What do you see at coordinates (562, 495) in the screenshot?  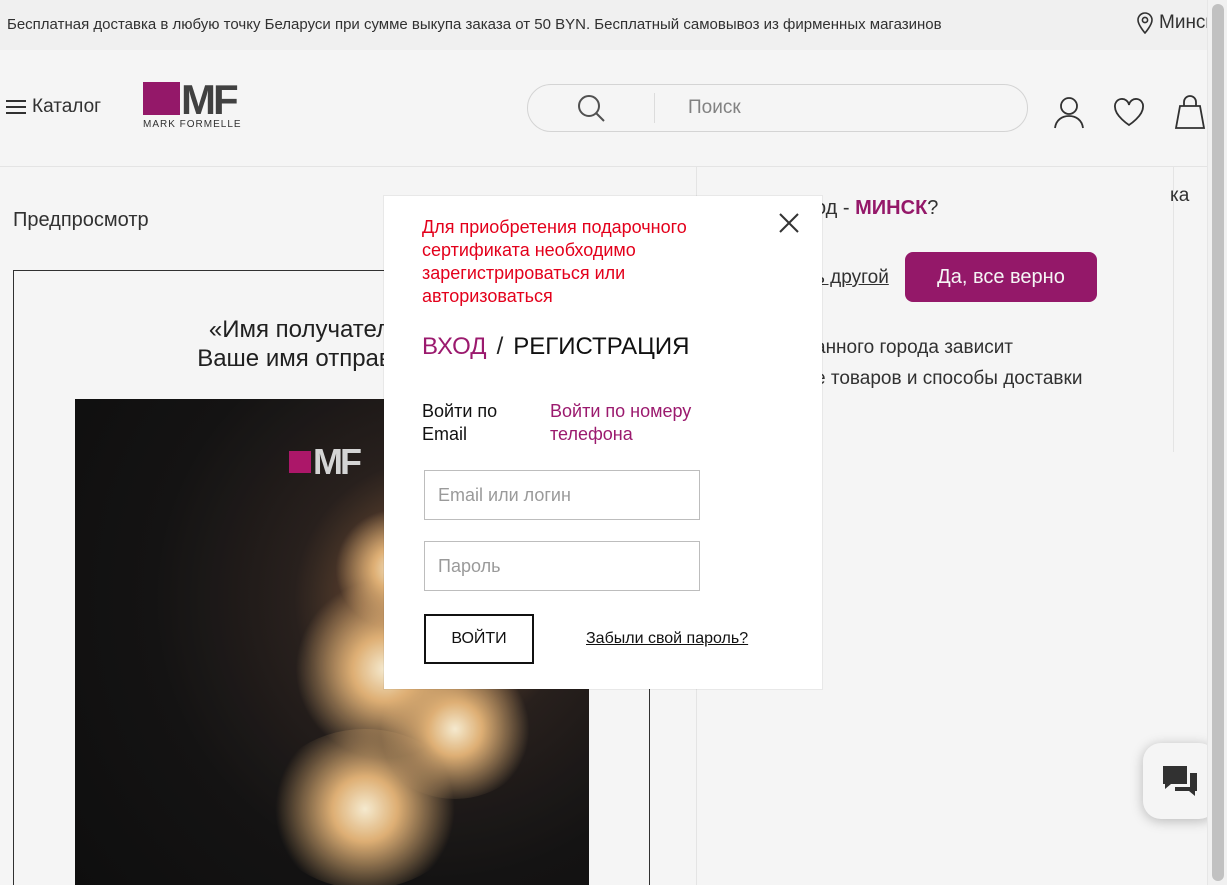 I see `email-field` at bounding box center [562, 495].